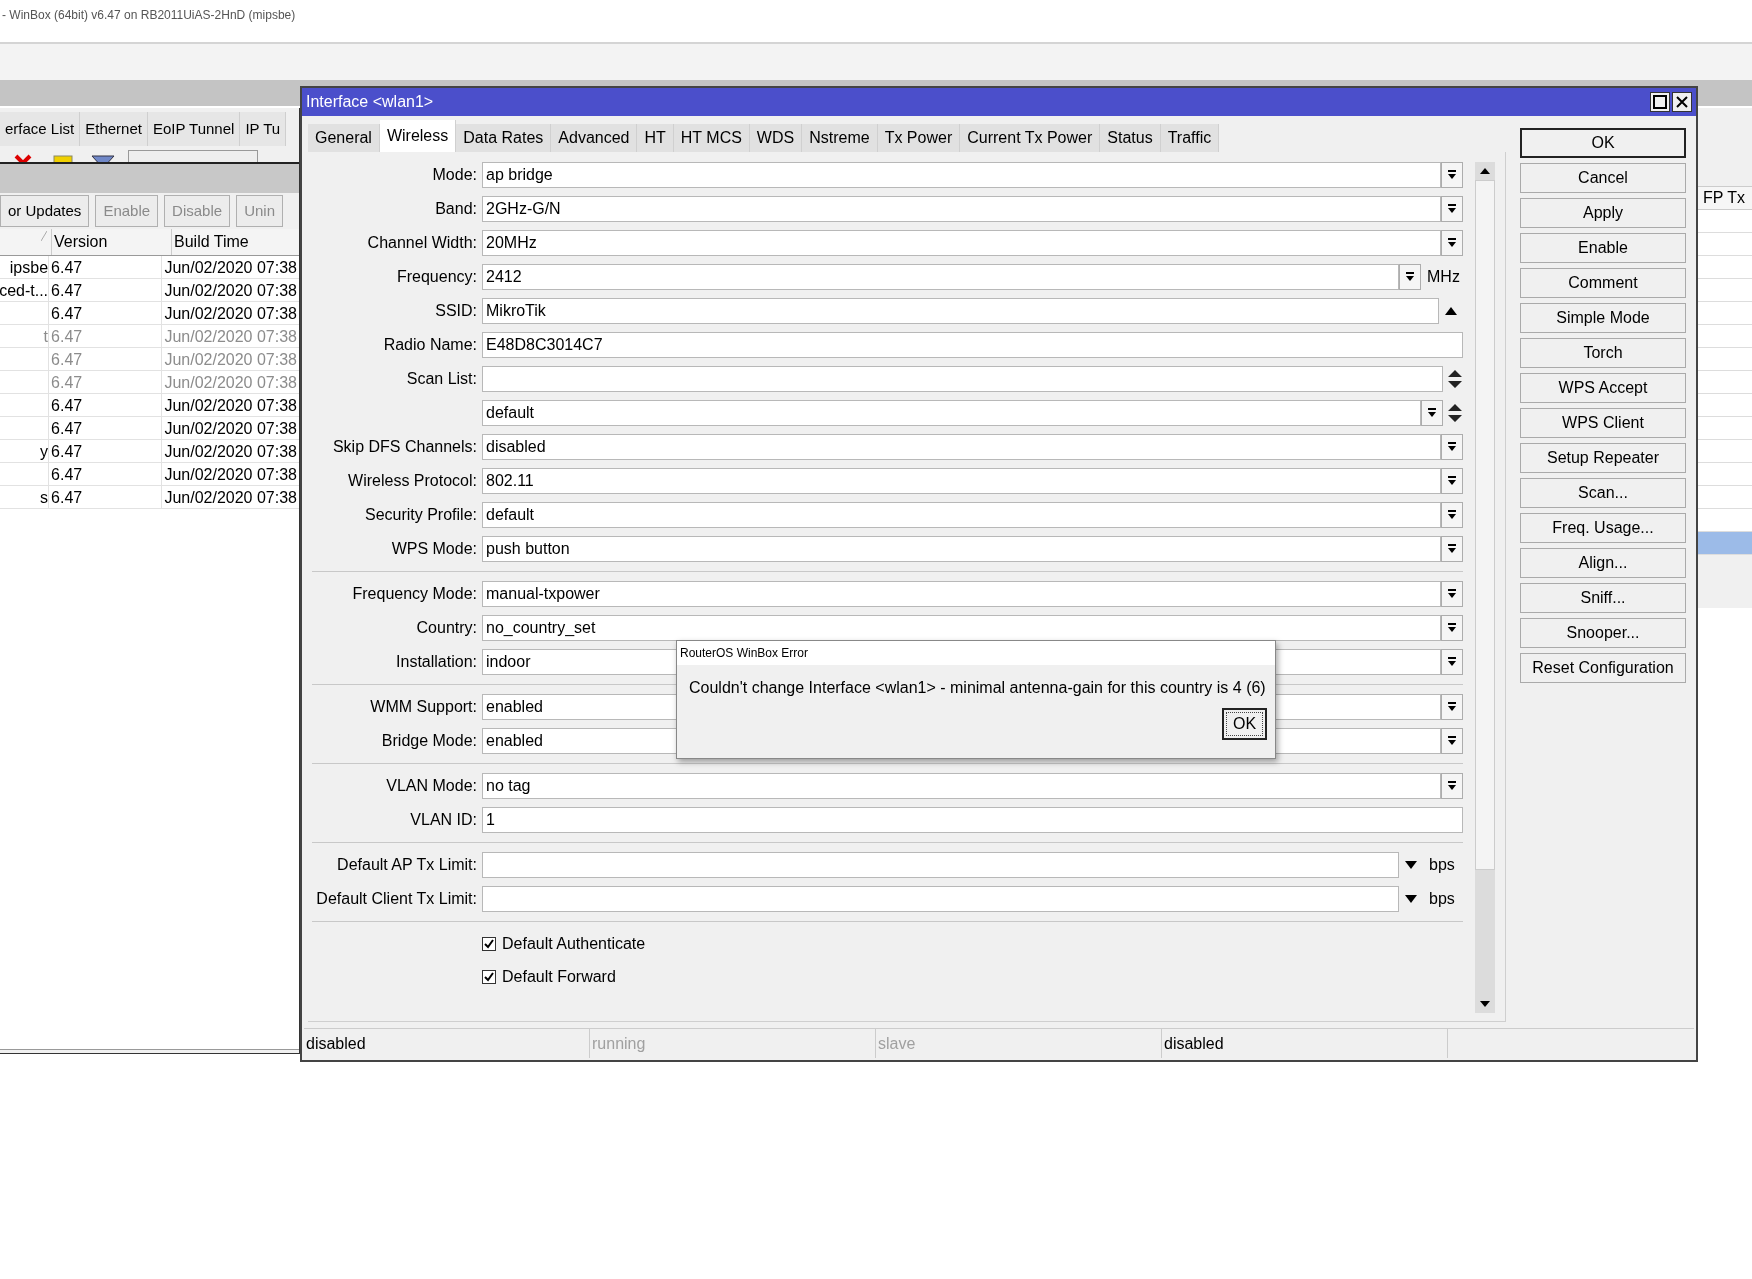 The width and height of the screenshot is (1752, 1279). I want to click on tab: HT MCS, so click(711, 138).